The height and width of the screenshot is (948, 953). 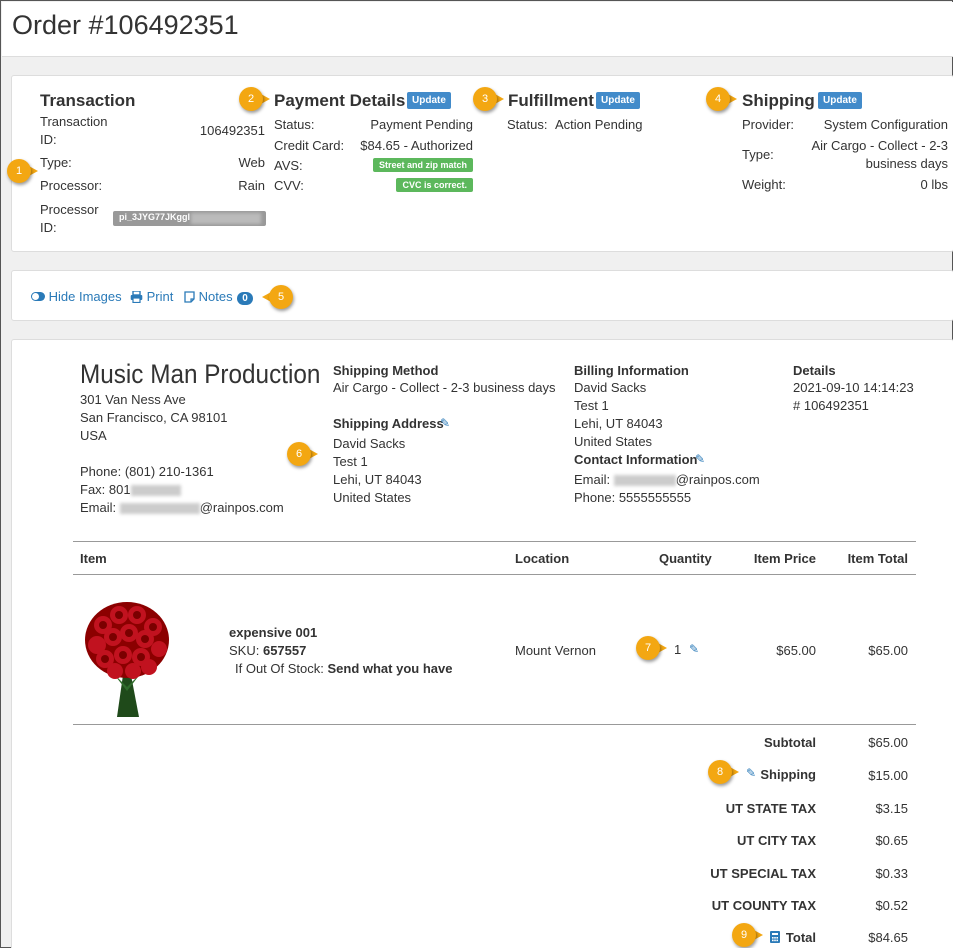 What do you see at coordinates (888, 937) in the screenshot?
I see `total-value: $84.65` at bounding box center [888, 937].